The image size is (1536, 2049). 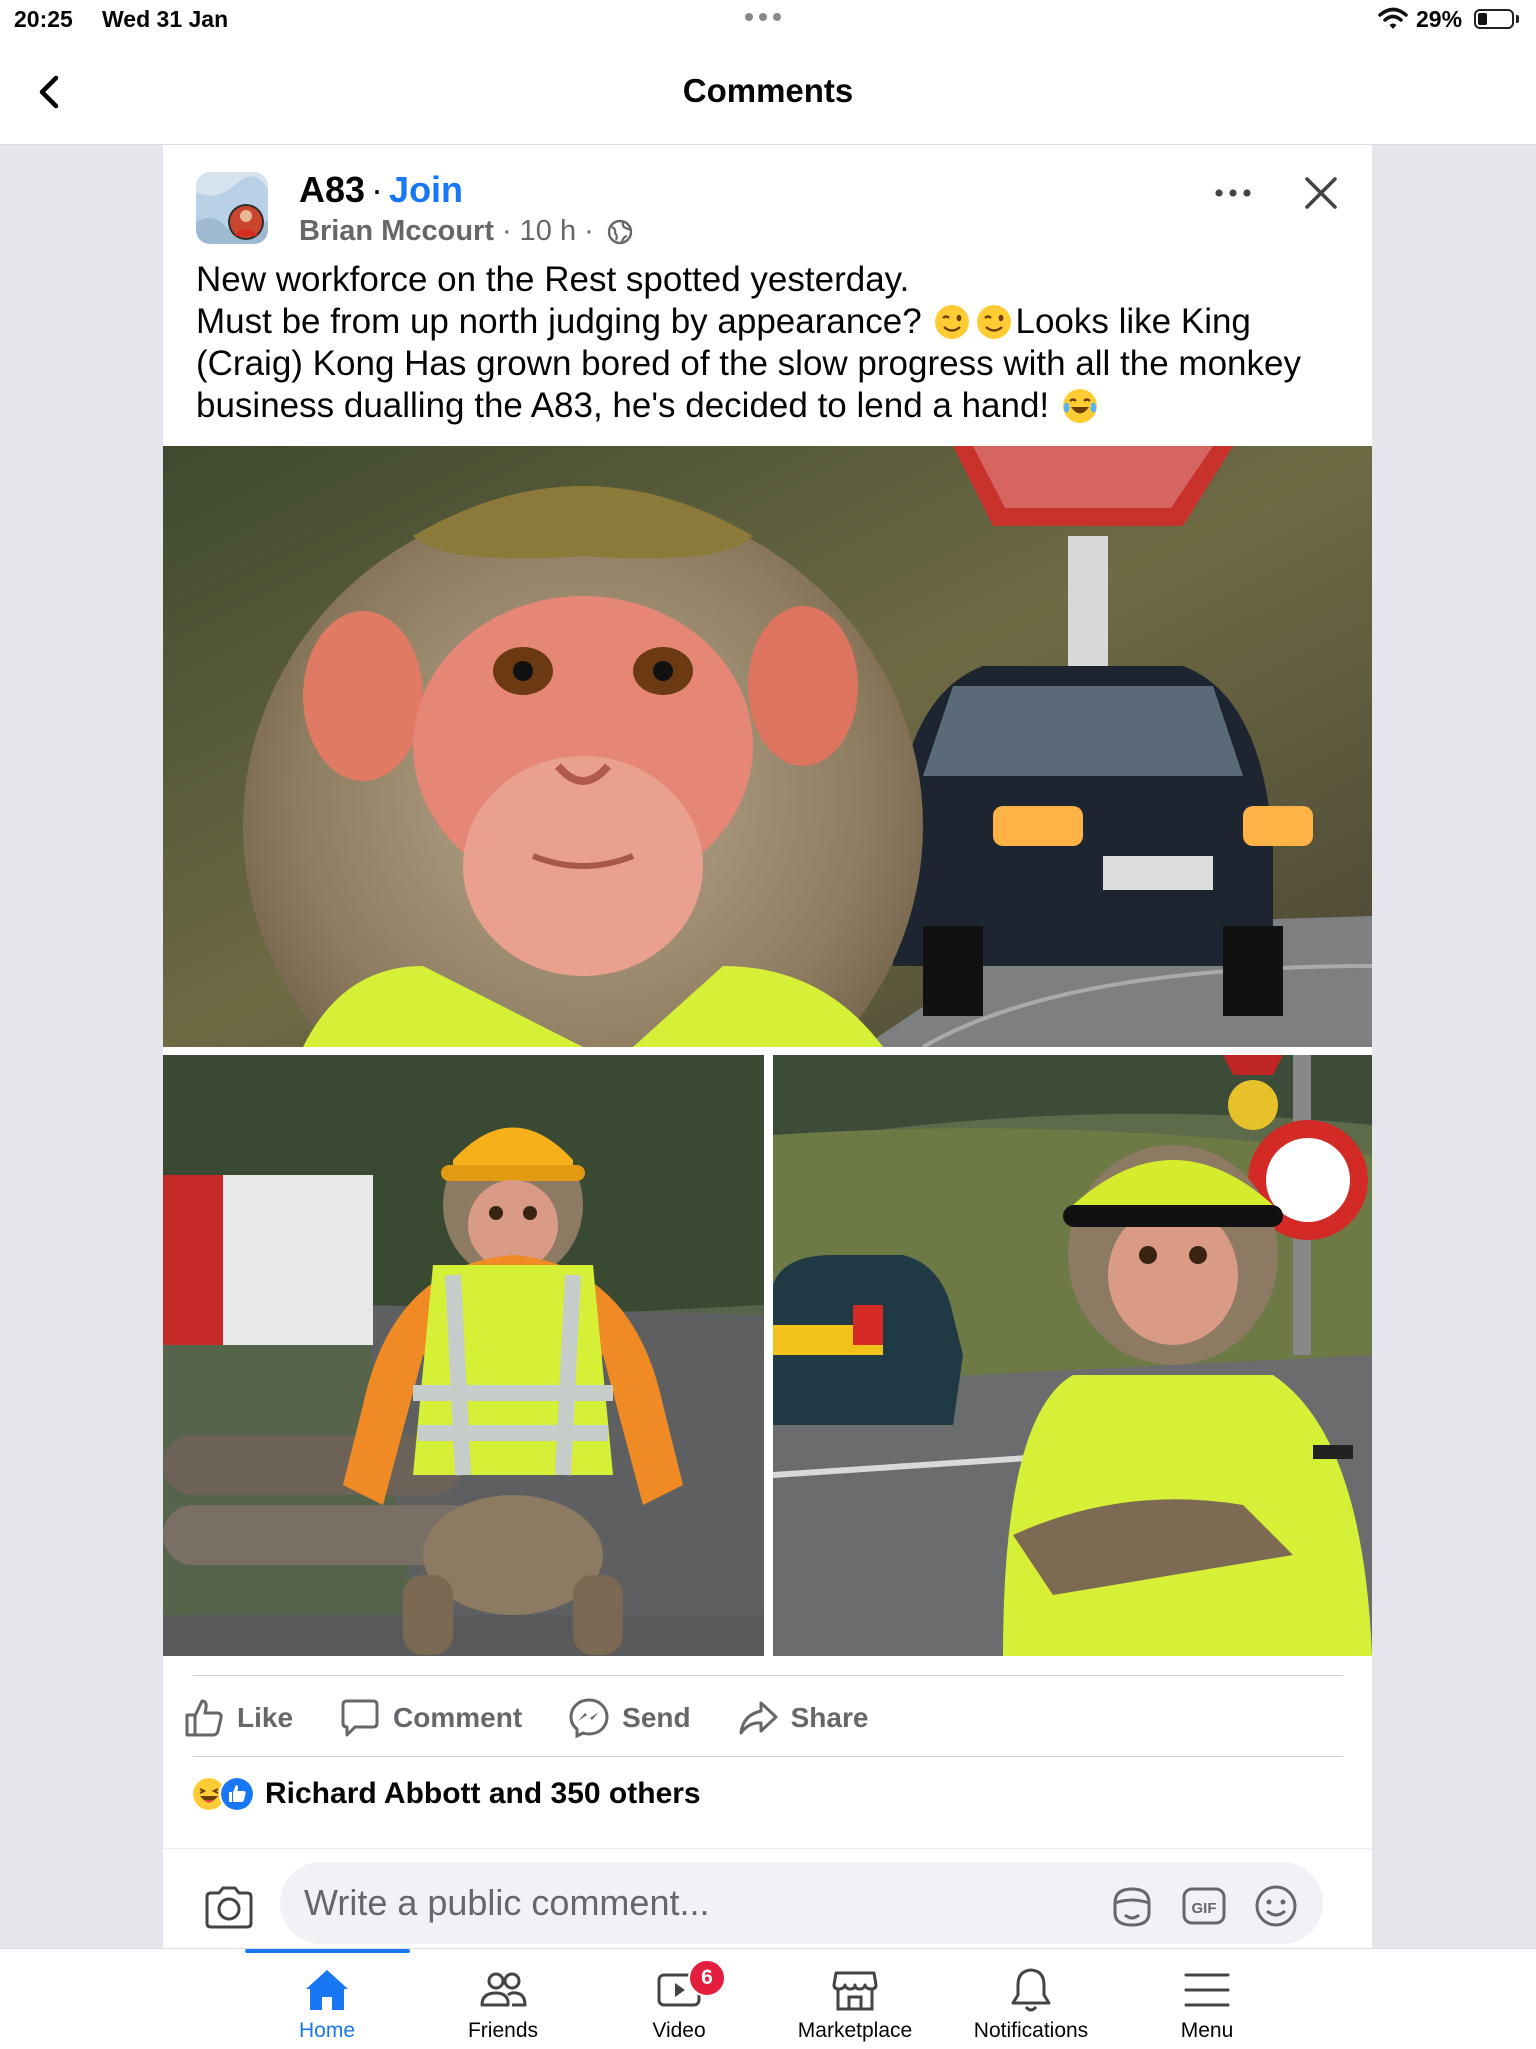 I want to click on tears-of-joy-icon, so click(x=1079, y=406).